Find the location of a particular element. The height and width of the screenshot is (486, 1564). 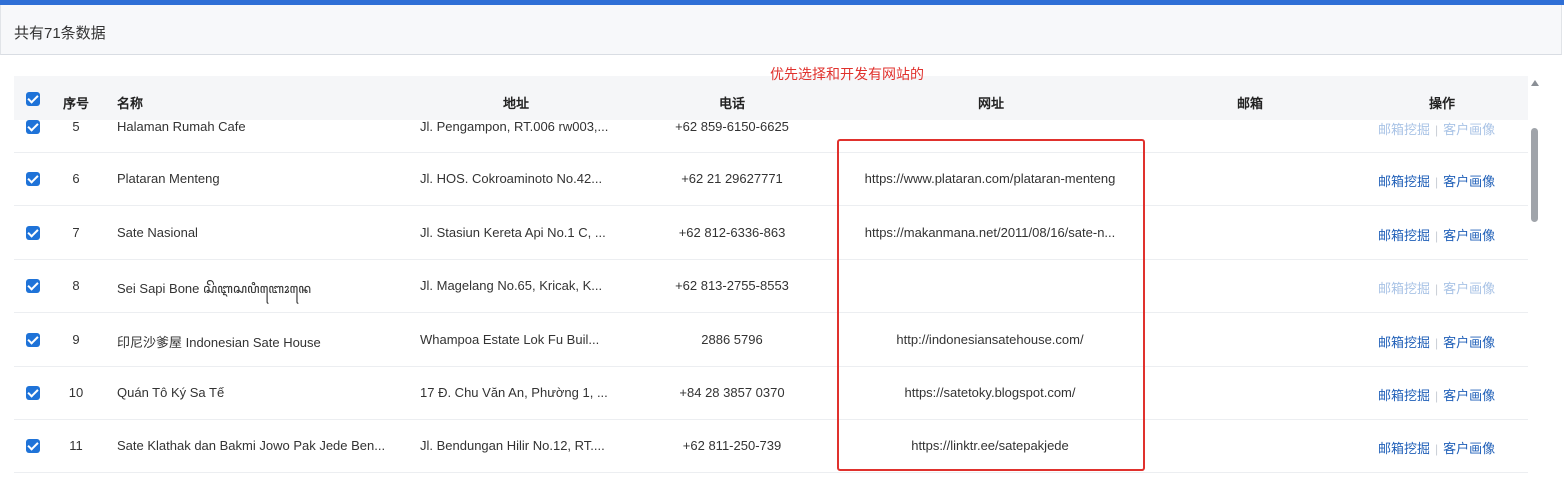

row-name: Sei Sapi Bone ꦱꦼꦆꦱꦥꦶꦧꦺꦴꦤꦺ is located at coordinates (214, 289).